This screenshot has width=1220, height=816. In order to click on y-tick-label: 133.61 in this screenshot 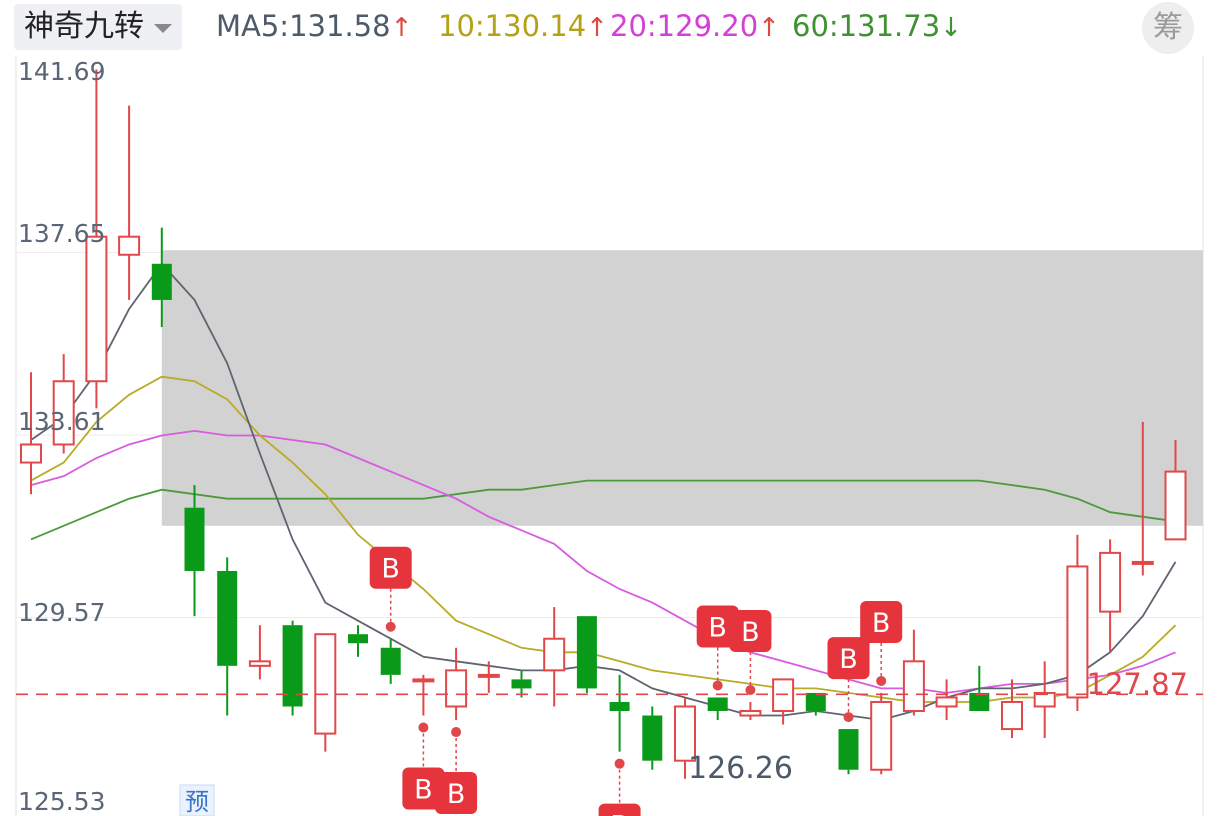, I will do `click(61, 421)`.